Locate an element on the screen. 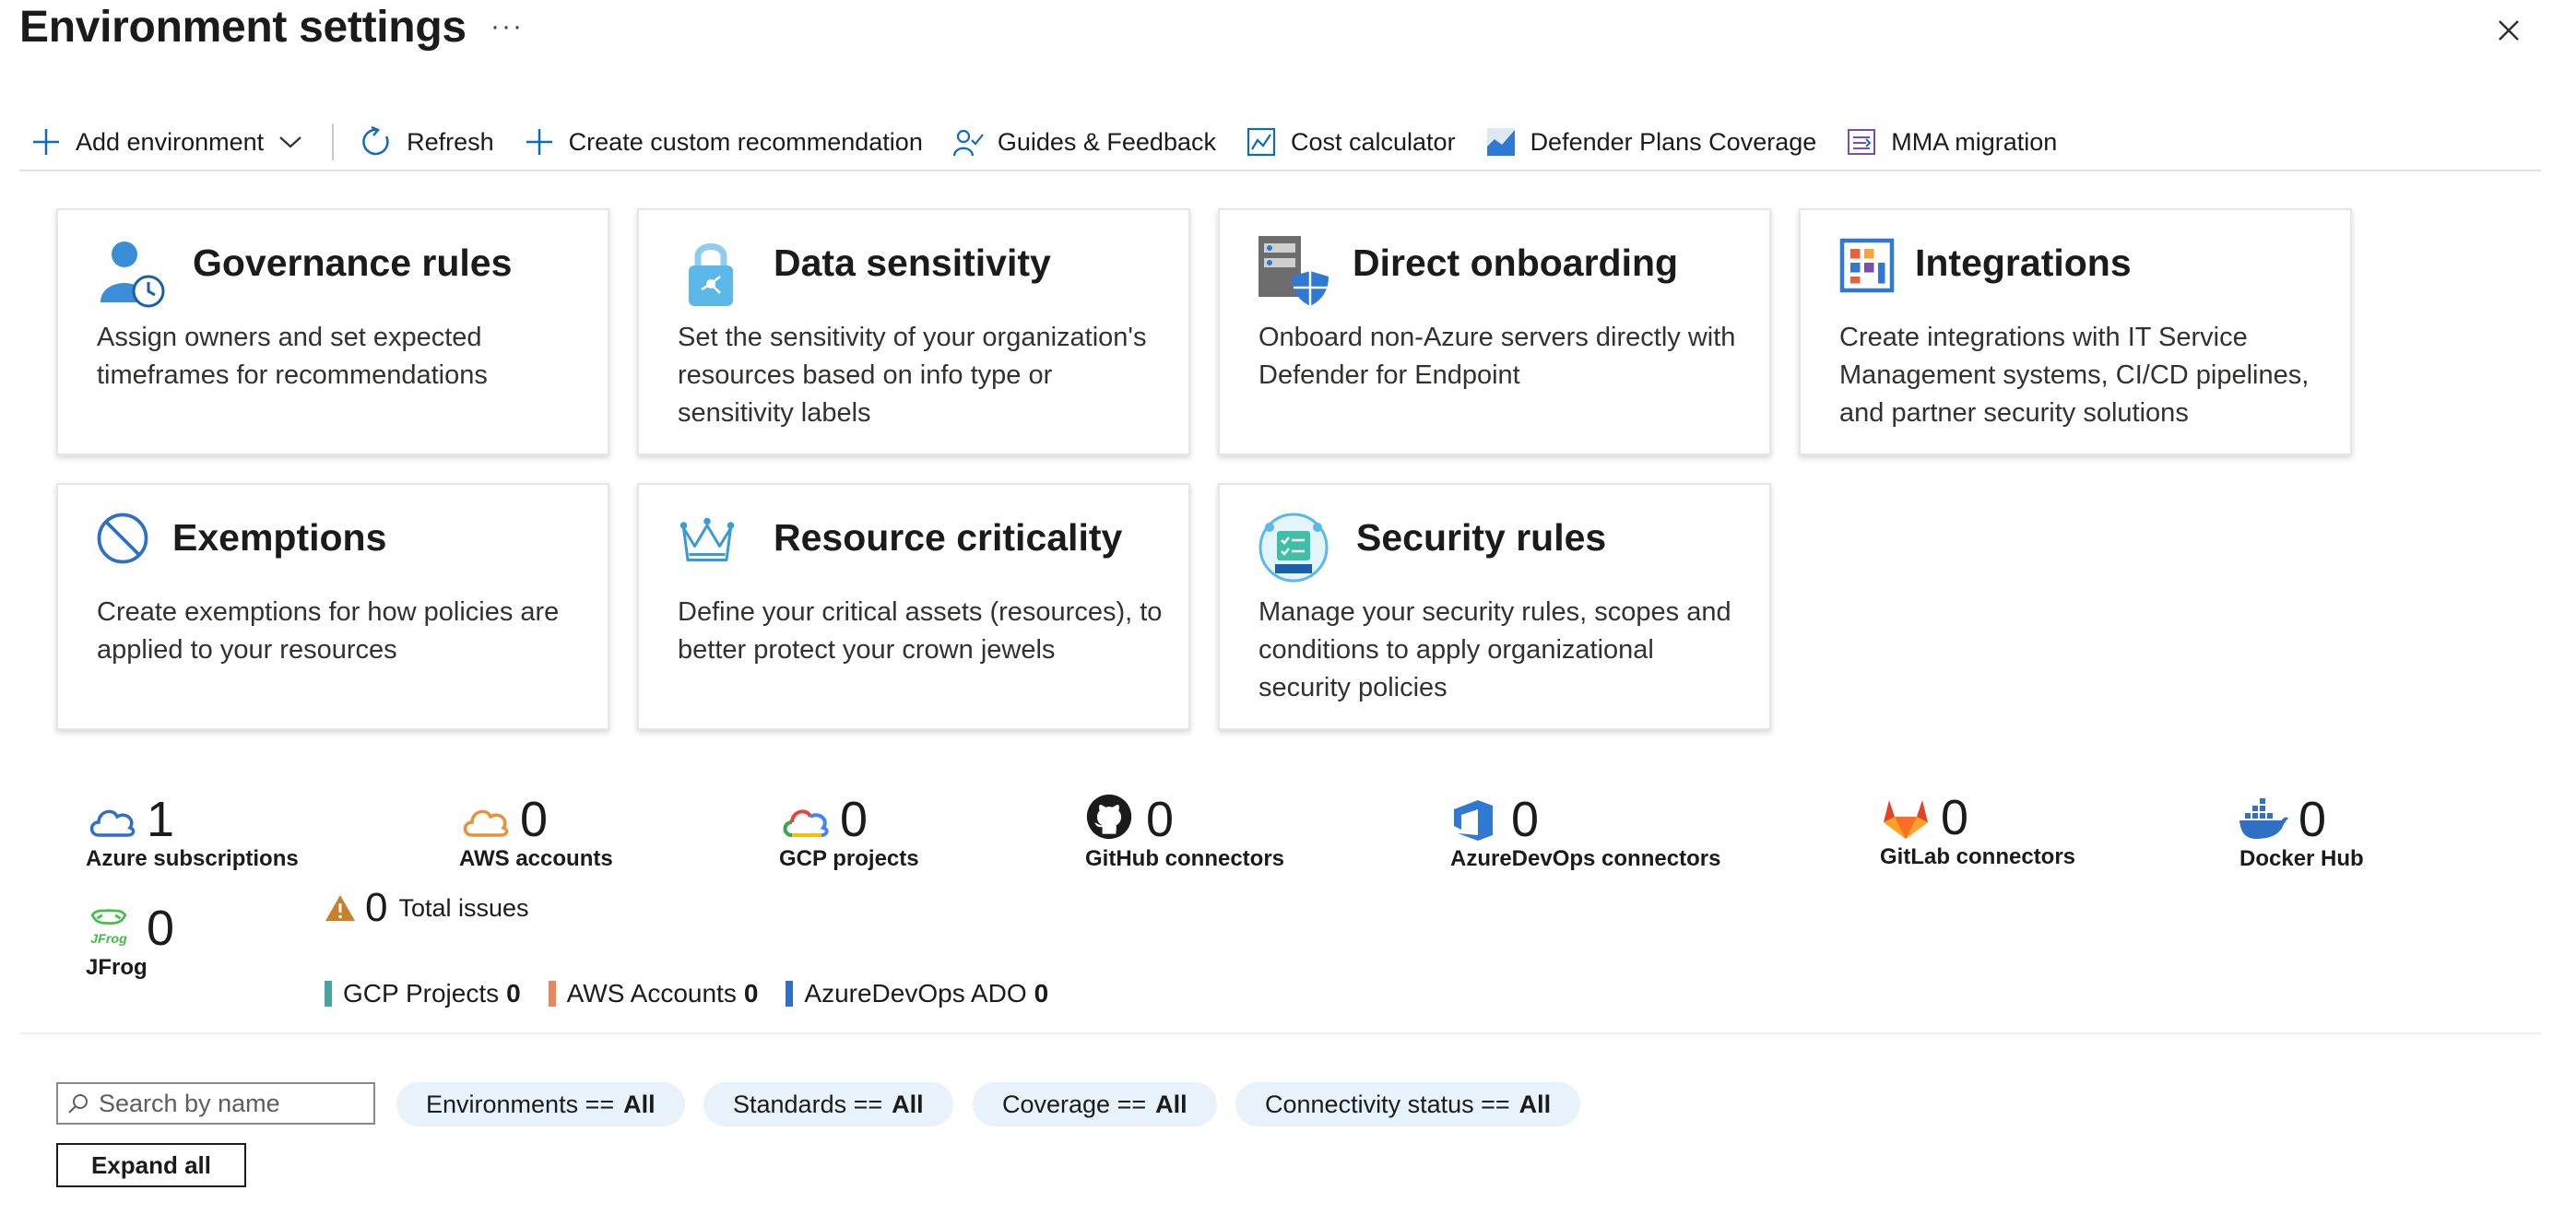  crown-icon is located at coordinates (707, 539).